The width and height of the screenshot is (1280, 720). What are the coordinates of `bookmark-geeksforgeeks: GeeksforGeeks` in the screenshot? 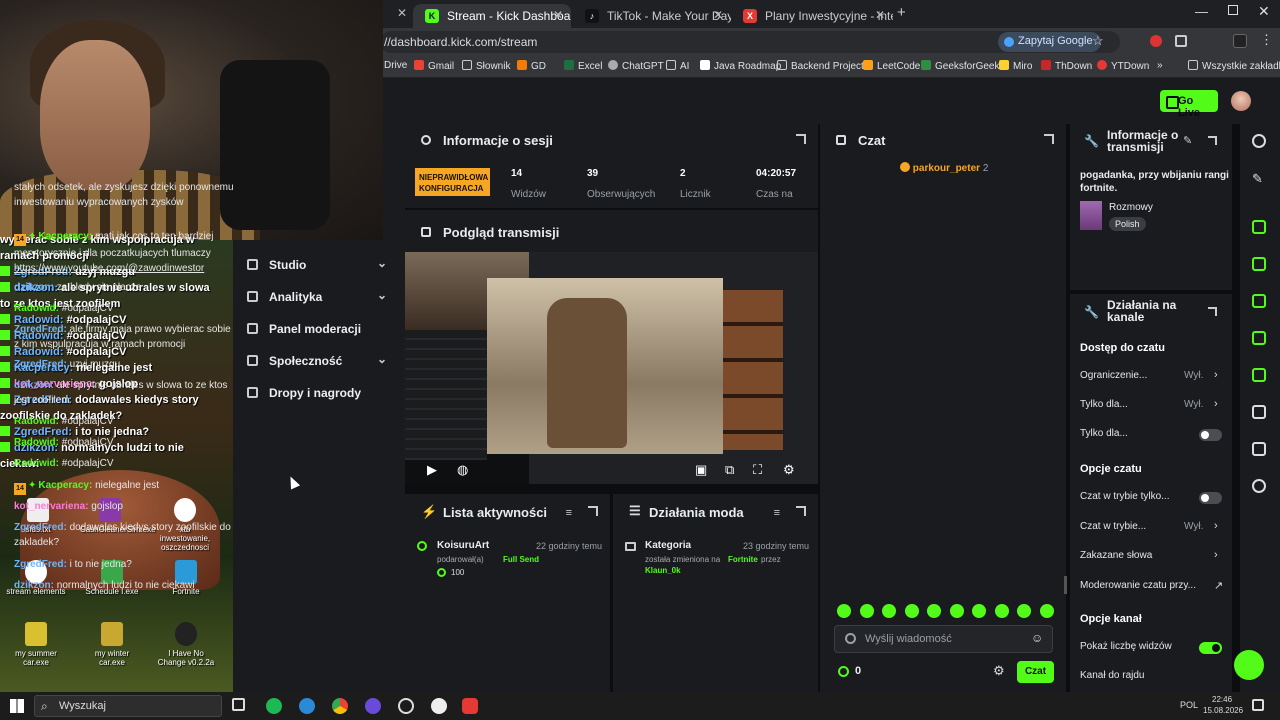 It's located at (962, 66).